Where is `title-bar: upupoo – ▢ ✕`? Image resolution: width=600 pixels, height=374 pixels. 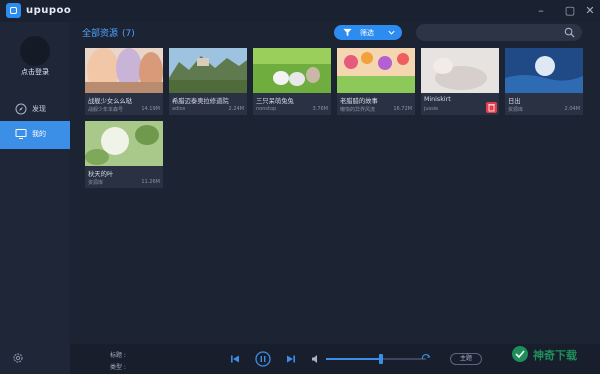
title-bar: upupoo – ▢ ✕ is located at coordinates (300, 11).